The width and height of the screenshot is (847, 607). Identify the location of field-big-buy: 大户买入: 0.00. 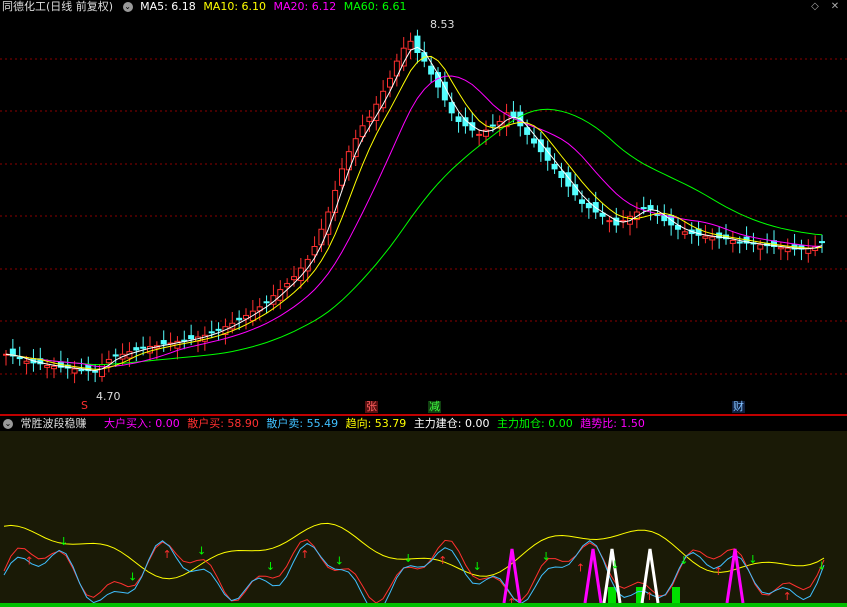
(142, 423).